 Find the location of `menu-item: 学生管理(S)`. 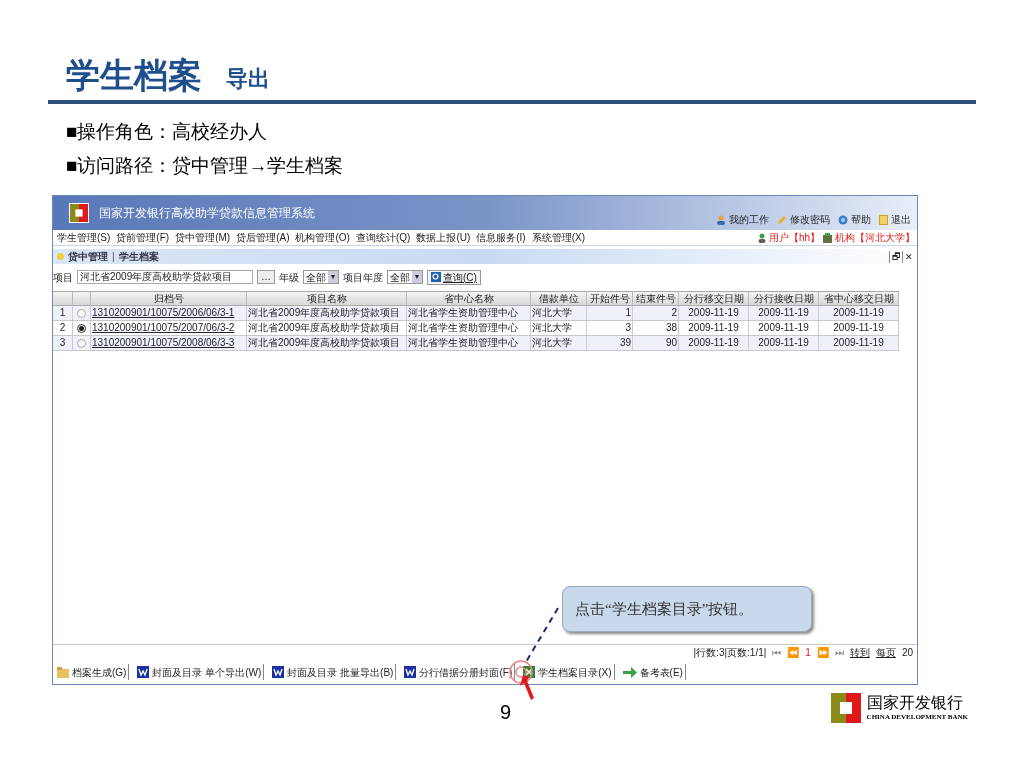

menu-item: 学生管理(S) is located at coordinates (84, 237).